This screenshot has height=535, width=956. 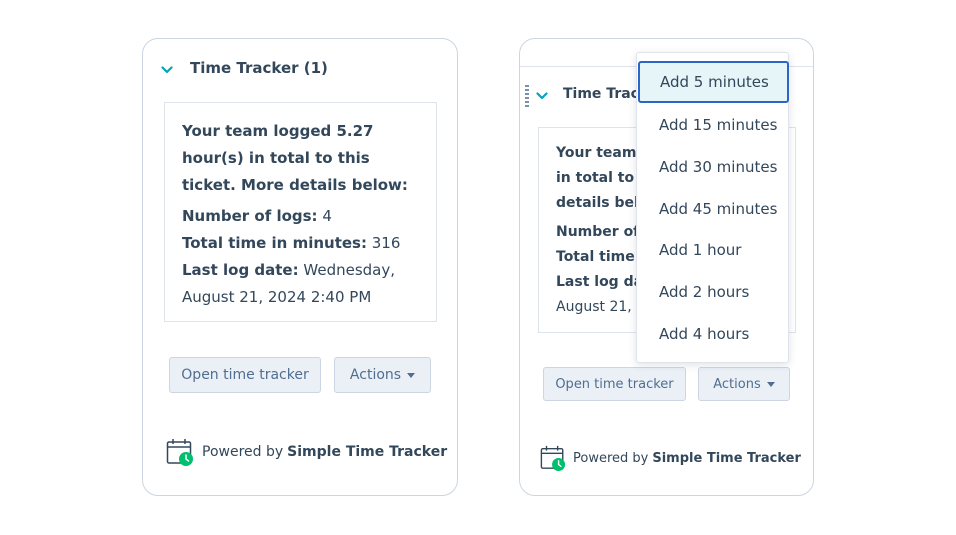 What do you see at coordinates (713, 167) in the screenshot?
I see `menu-item-add-30-minutes: Add 30 minutes` at bounding box center [713, 167].